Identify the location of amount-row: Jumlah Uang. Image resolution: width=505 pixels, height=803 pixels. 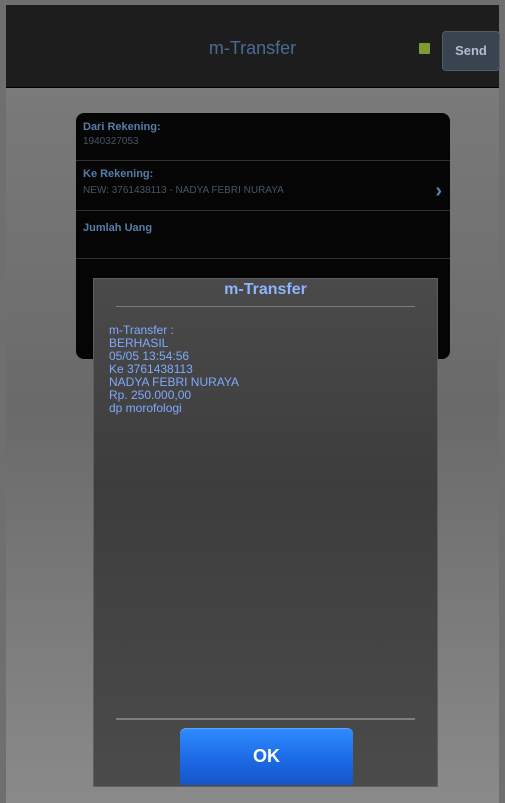
(263, 234).